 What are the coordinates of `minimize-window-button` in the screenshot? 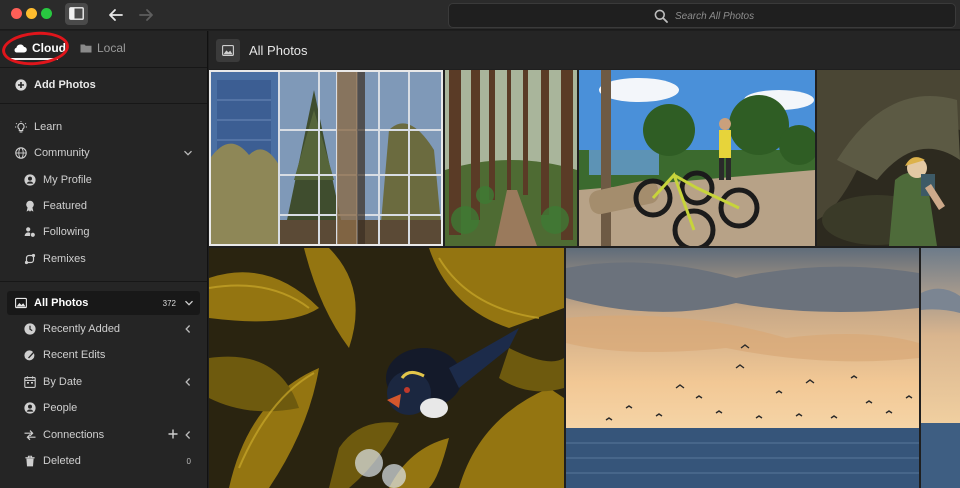 It's located at (31, 13).